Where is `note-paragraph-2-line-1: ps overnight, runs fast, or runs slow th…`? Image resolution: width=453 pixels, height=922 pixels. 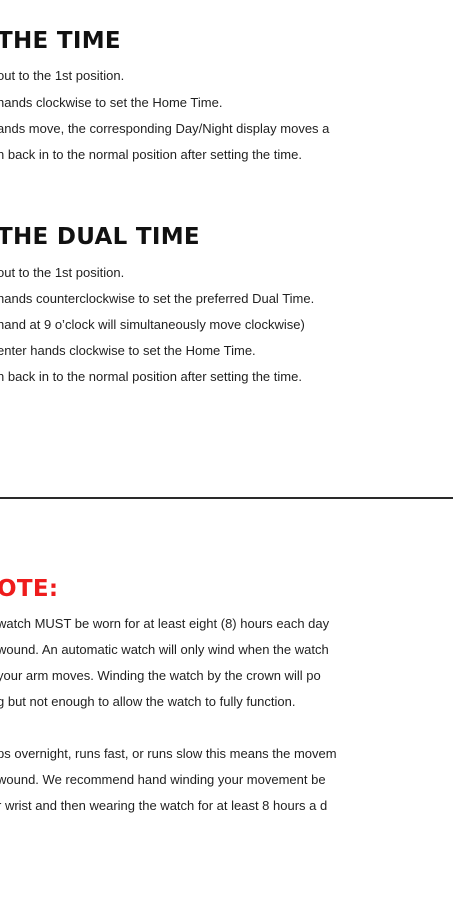
note-paragraph-2-line-1: ps overnight, runs fast, or runs slow th… is located at coordinates (168, 753).